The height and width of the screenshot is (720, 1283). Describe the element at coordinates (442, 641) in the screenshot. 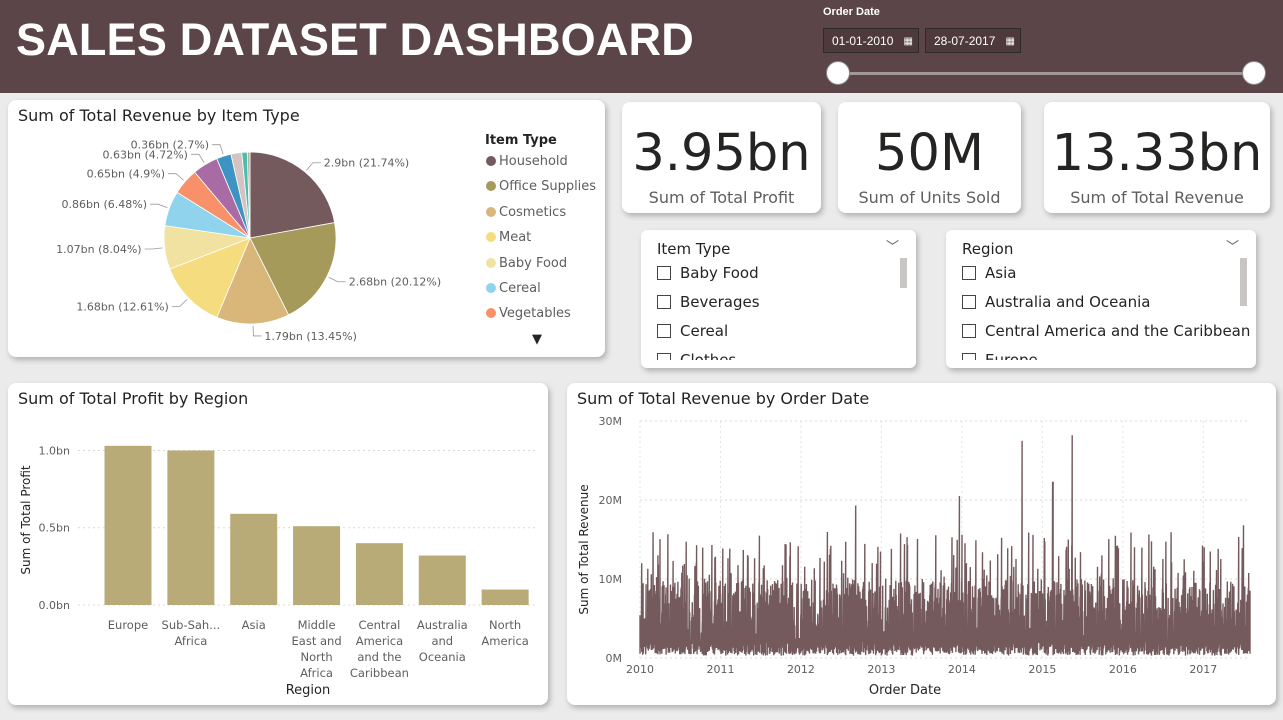

I see `x-tick-label: and` at that location.